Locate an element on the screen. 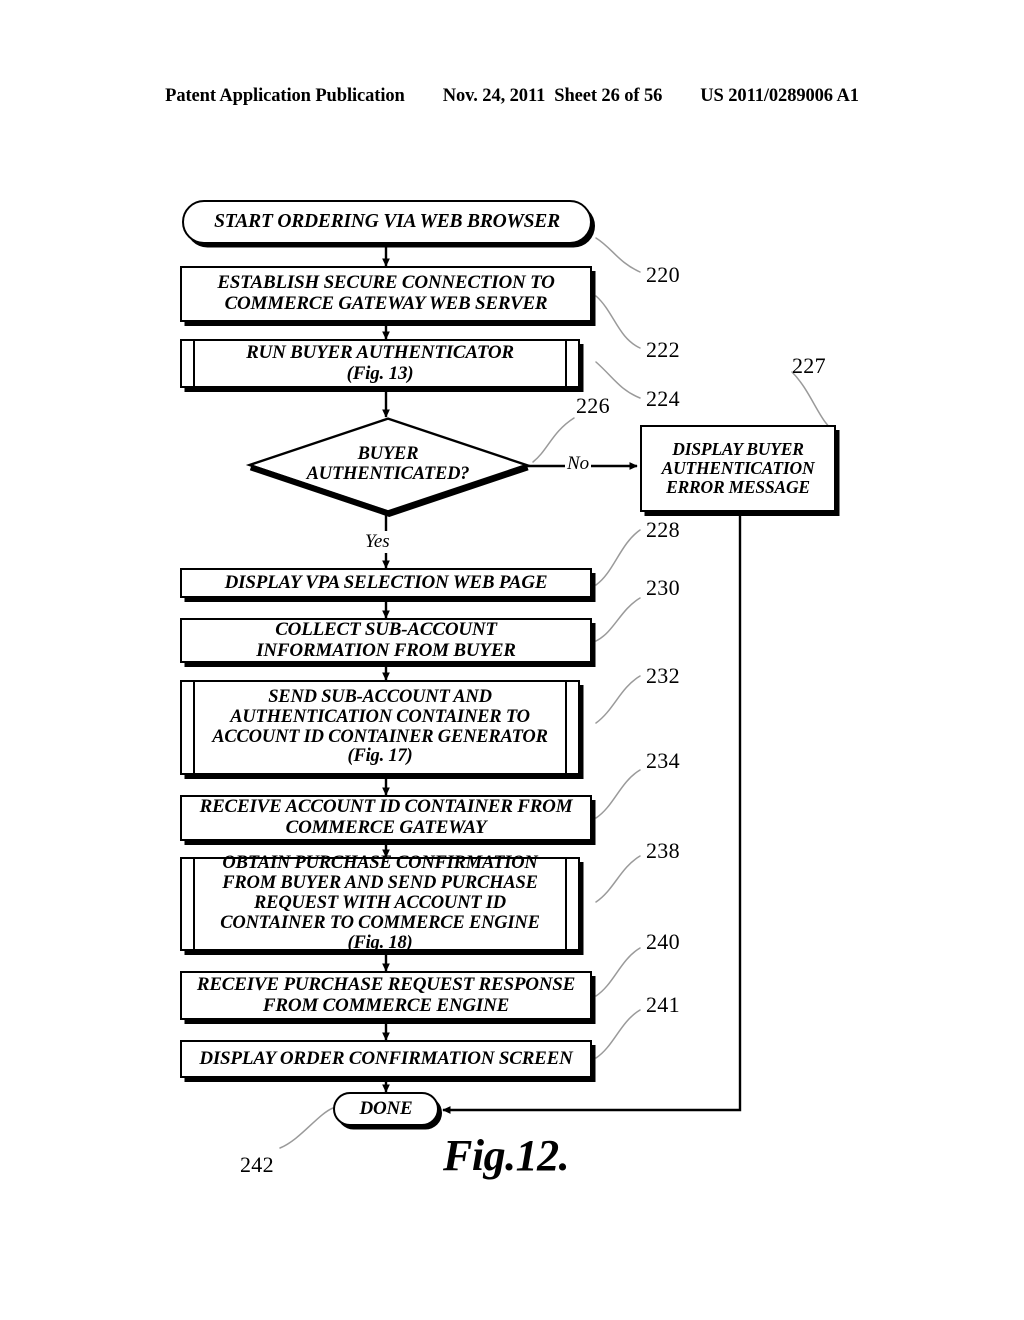 The height and width of the screenshot is (1320, 1024). node-done-terminator: DONE is located at coordinates (386, 1109).